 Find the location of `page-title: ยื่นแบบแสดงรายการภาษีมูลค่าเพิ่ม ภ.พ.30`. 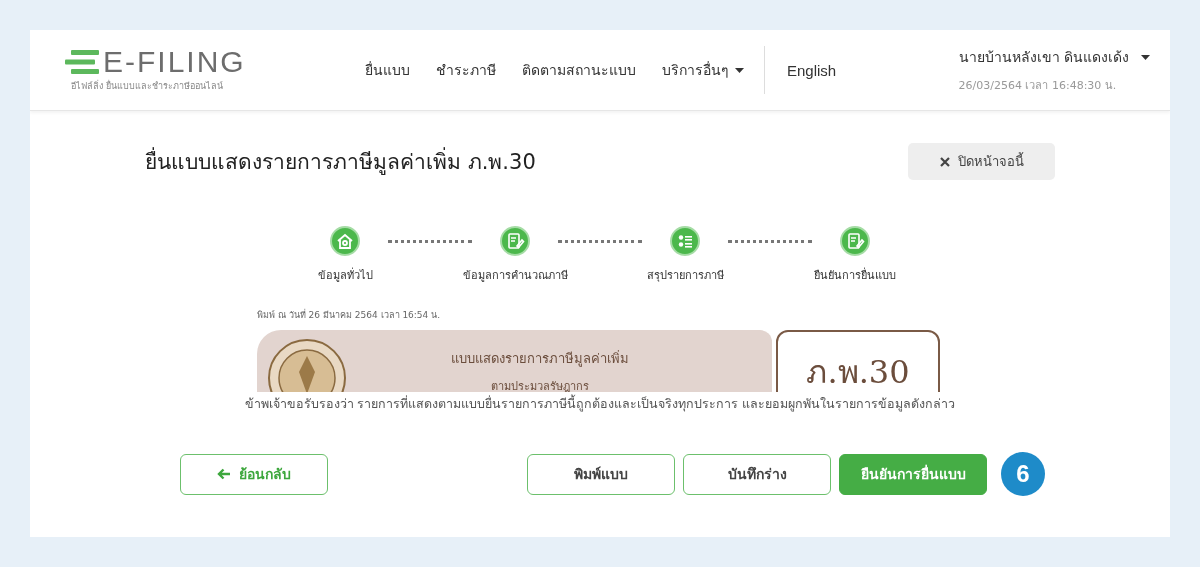

page-title: ยื่นแบบแสดงรายการภาษีมูลค่าเพิ่ม ภ.พ.30 is located at coordinates (340, 161).